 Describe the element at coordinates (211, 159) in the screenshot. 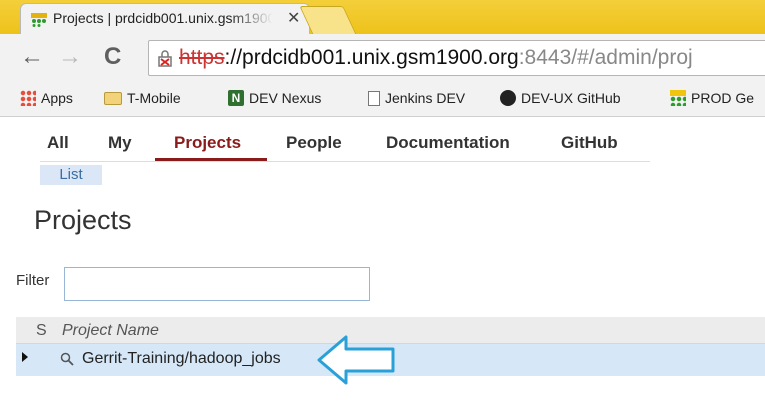

I see `active-tab-indicator` at that location.